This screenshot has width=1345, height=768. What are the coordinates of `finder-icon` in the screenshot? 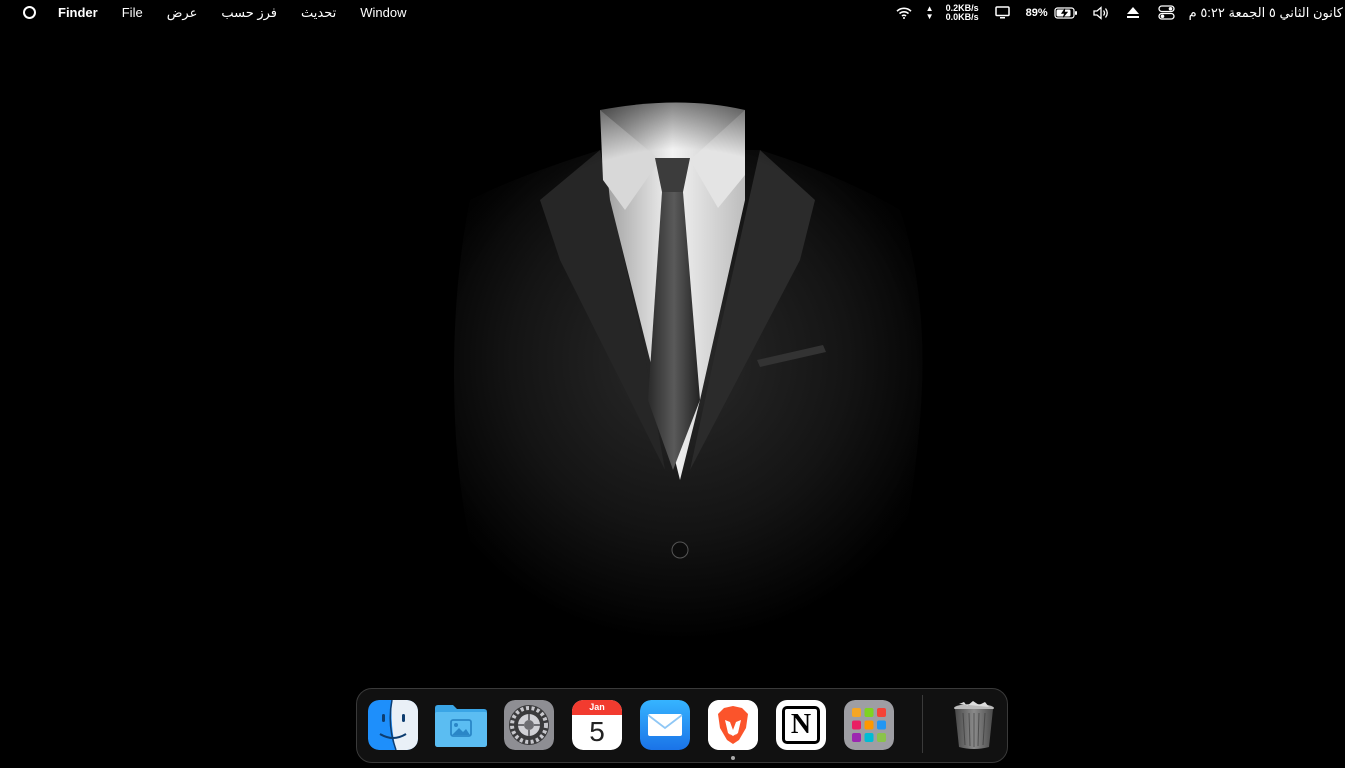 It's located at (393, 725).